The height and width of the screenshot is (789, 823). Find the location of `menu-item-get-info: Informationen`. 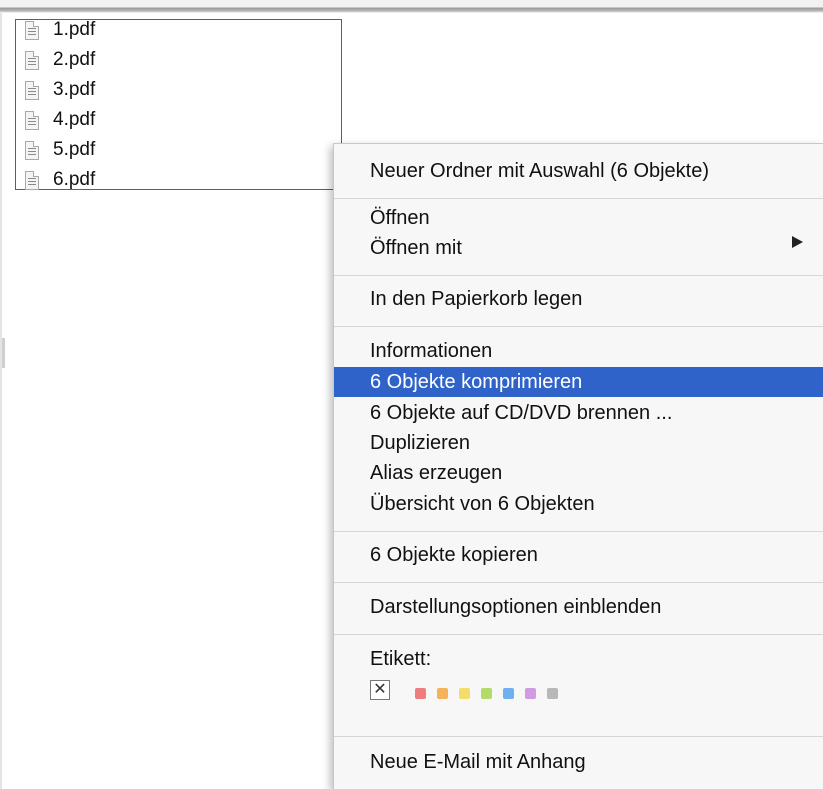

menu-item-get-info: Informationen is located at coordinates (431, 351).